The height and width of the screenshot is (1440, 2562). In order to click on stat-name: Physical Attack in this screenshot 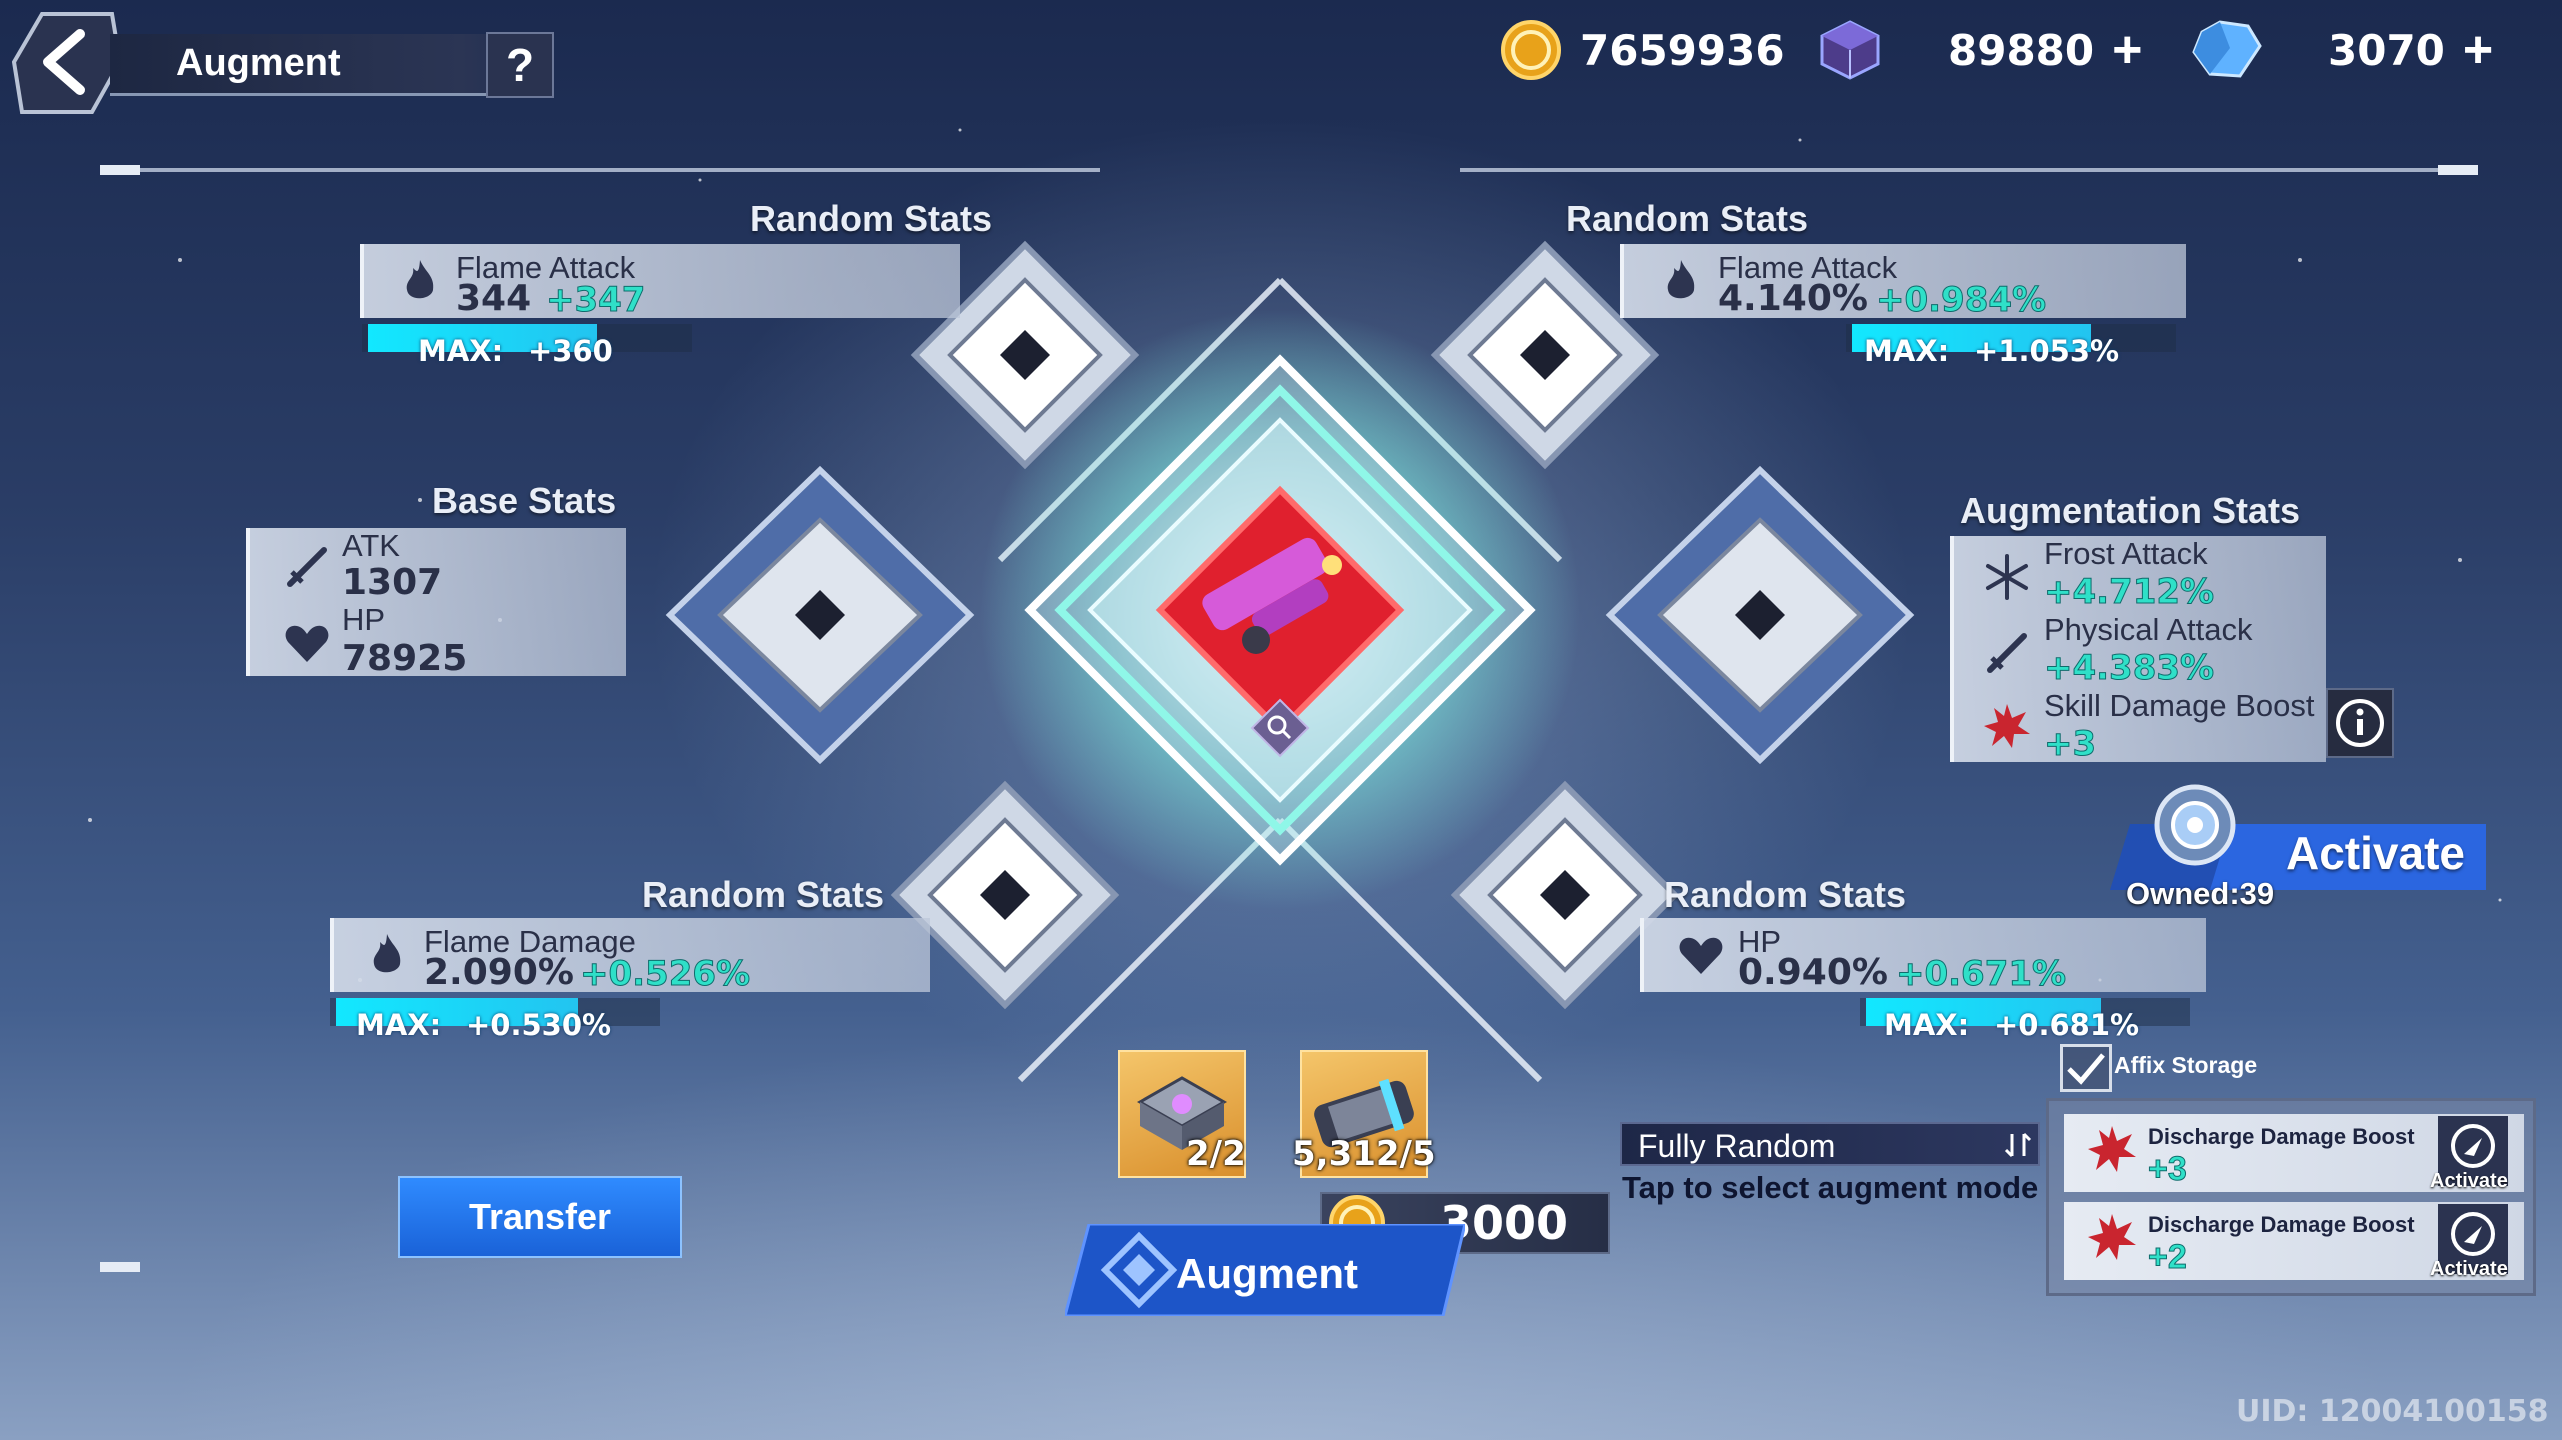, I will do `click(2148, 629)`.